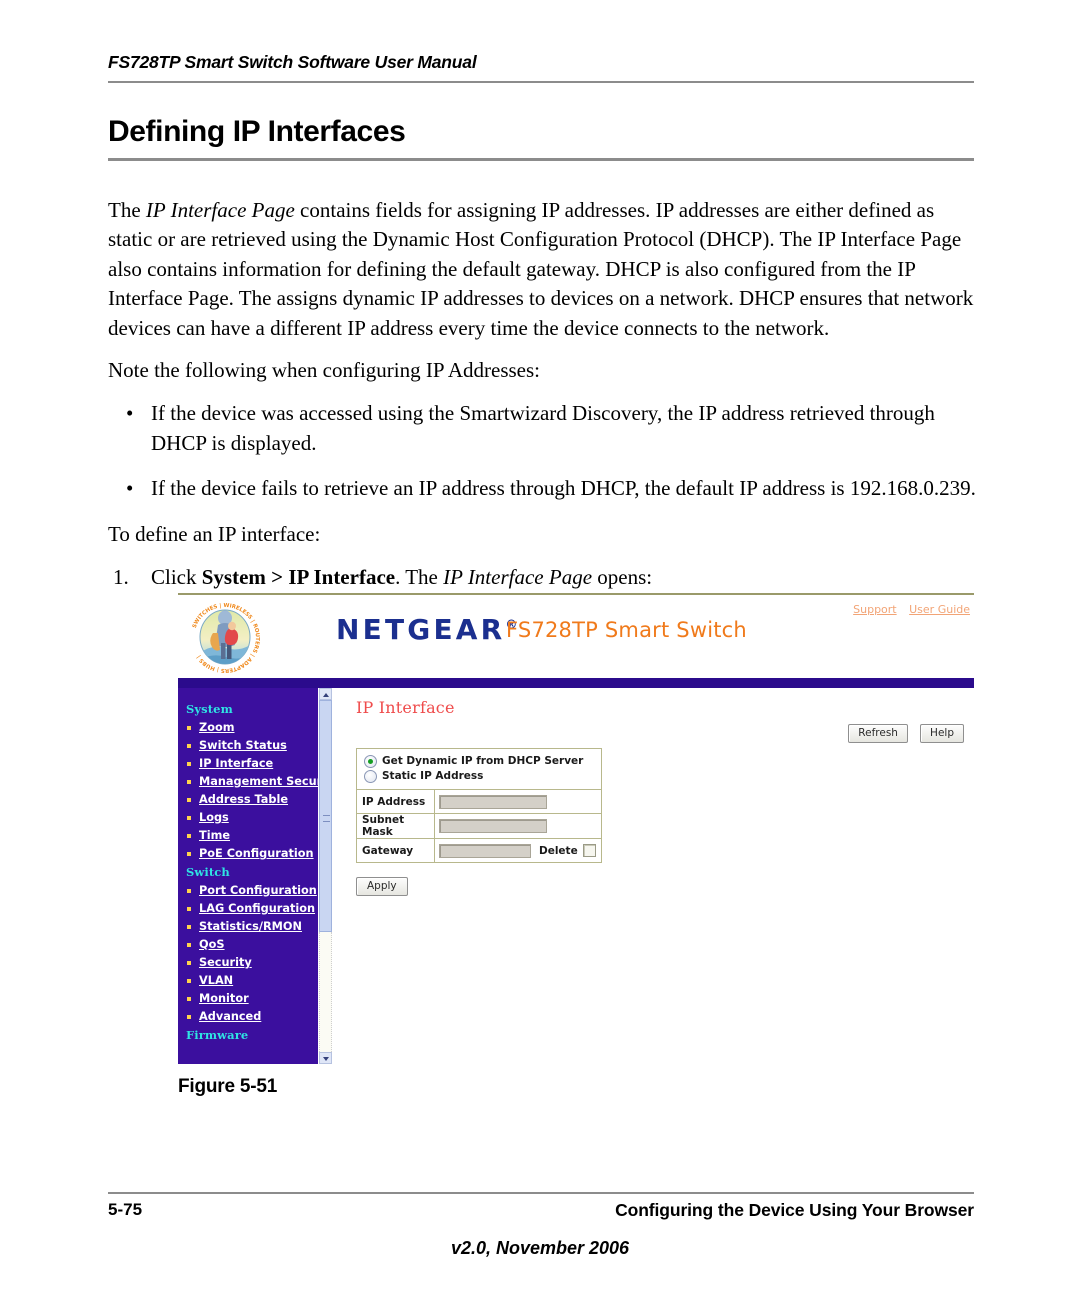 This screenshot has width=1080, height=1296. I want to click on scroll-up-arrow-icon, so click(325, 694).